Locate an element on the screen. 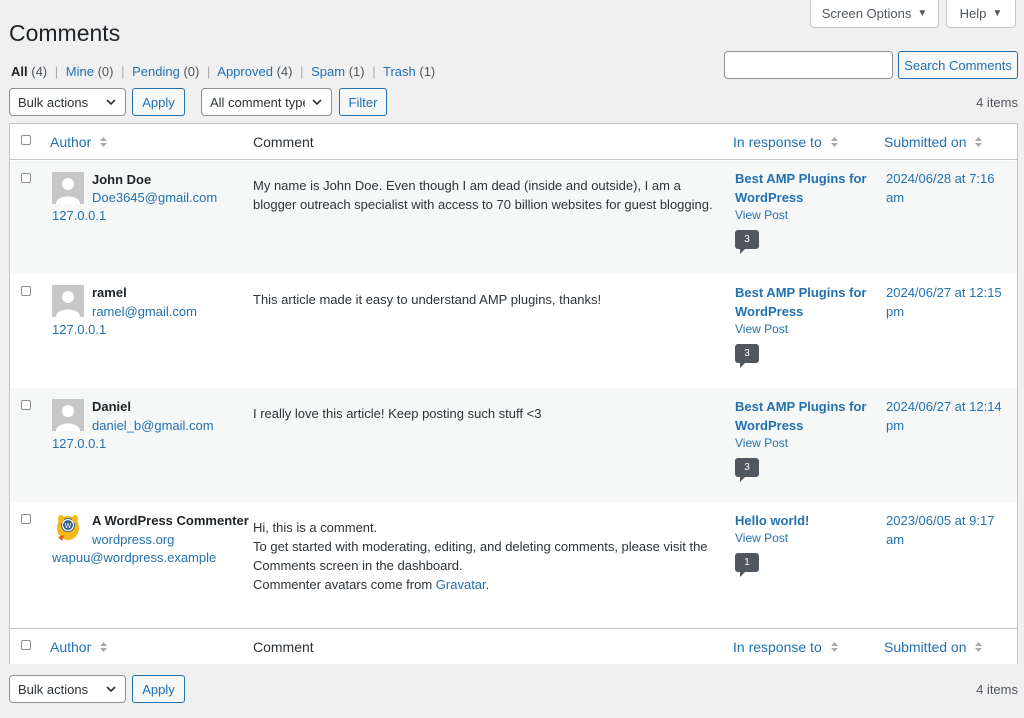 The height and width of the screenshot is (718, 1024). filter-mine: Mine (0) is located at coordinates (90, 71).